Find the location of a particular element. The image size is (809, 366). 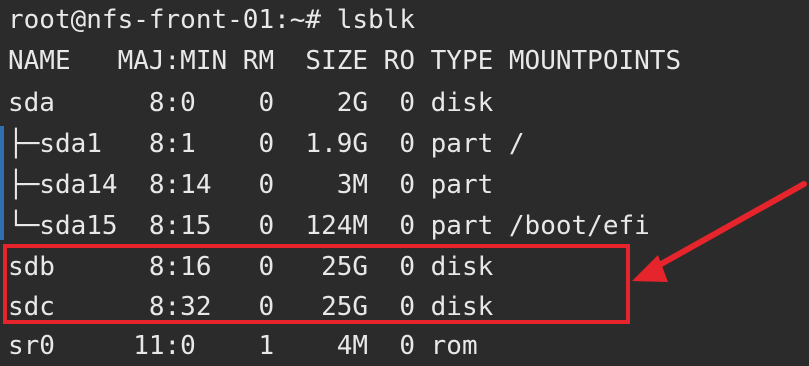

lsblk-row-sda14: ├─sda14 8:14 0 3M 0 part is located at coordinates (251, 185).